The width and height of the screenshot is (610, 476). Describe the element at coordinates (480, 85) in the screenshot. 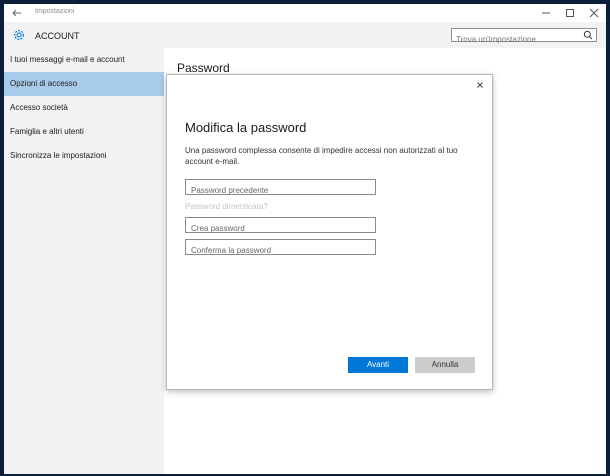

I see `close-icon` at that location.